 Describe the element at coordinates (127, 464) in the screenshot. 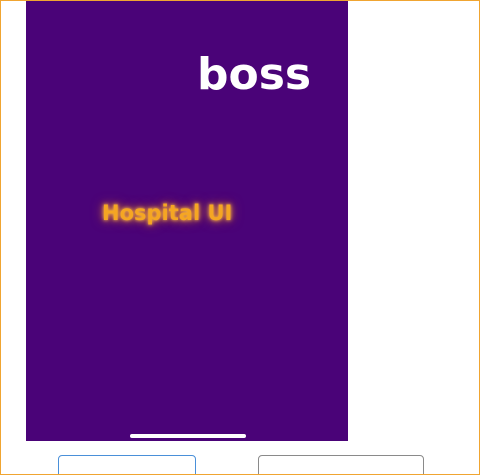

I see `left-action-button` at that location.